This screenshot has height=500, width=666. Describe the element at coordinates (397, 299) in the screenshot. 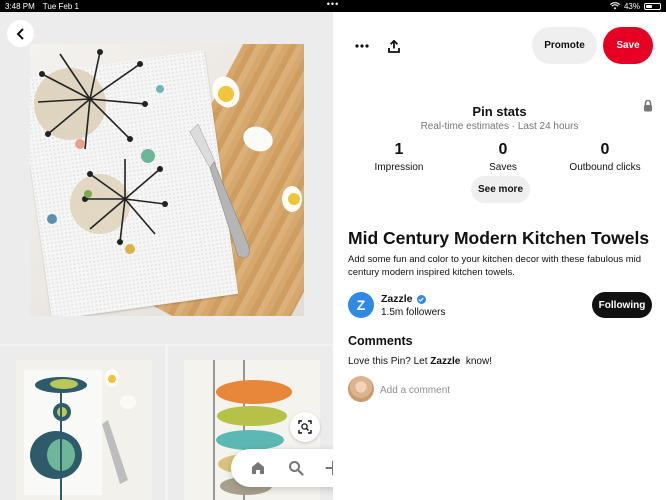

I see `creator-name: Zazzle` at that location.